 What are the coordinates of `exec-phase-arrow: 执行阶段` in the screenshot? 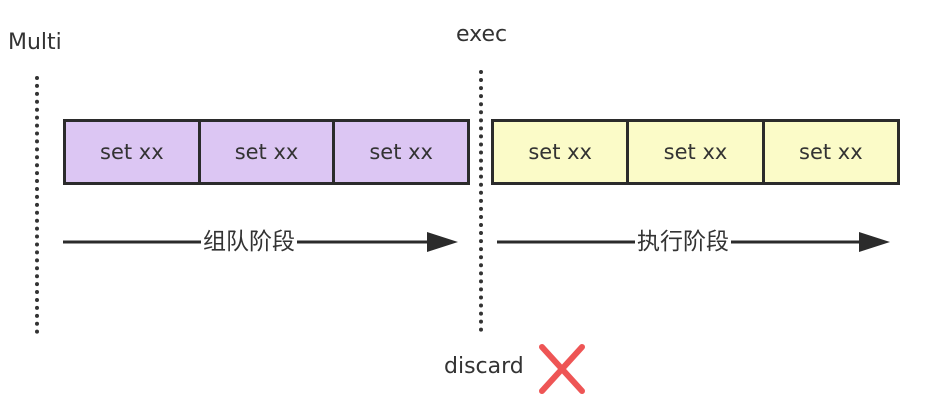 It's located at (693, 242).